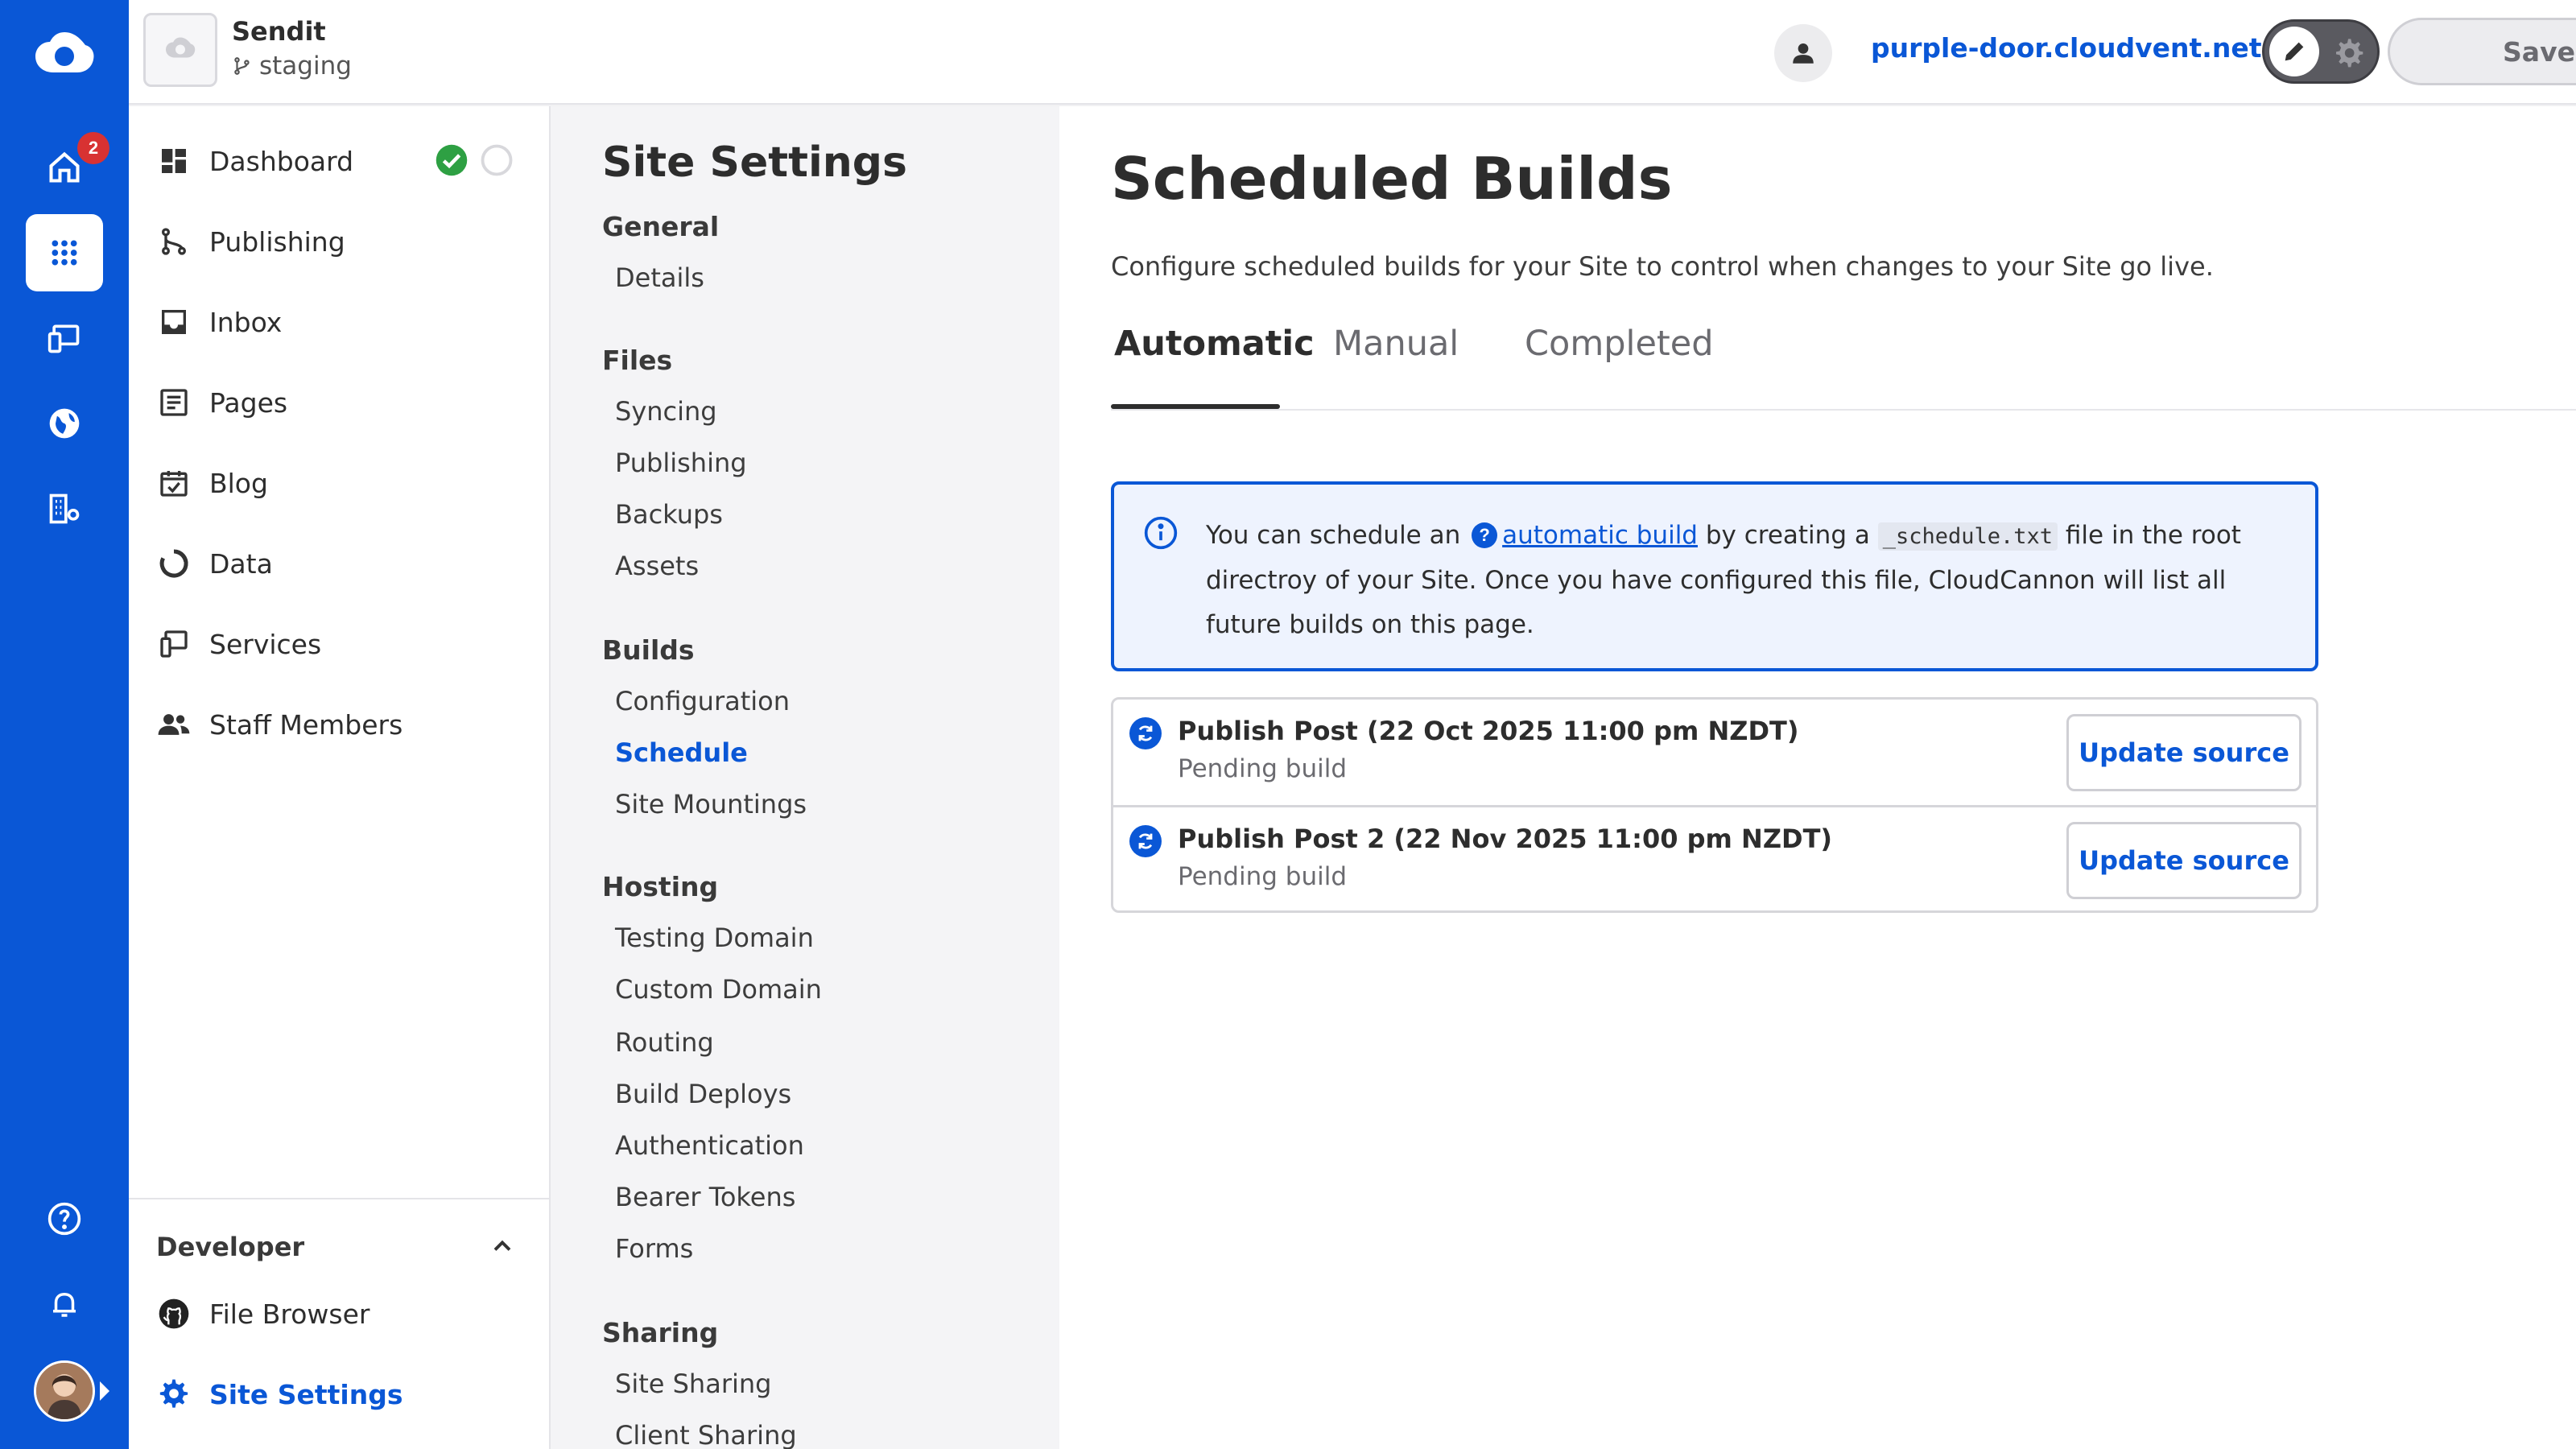 The height and width of the screenshot is (1449, 2576). I want to click on nav-item-staff-members: Staff Members, so click(279, 724).